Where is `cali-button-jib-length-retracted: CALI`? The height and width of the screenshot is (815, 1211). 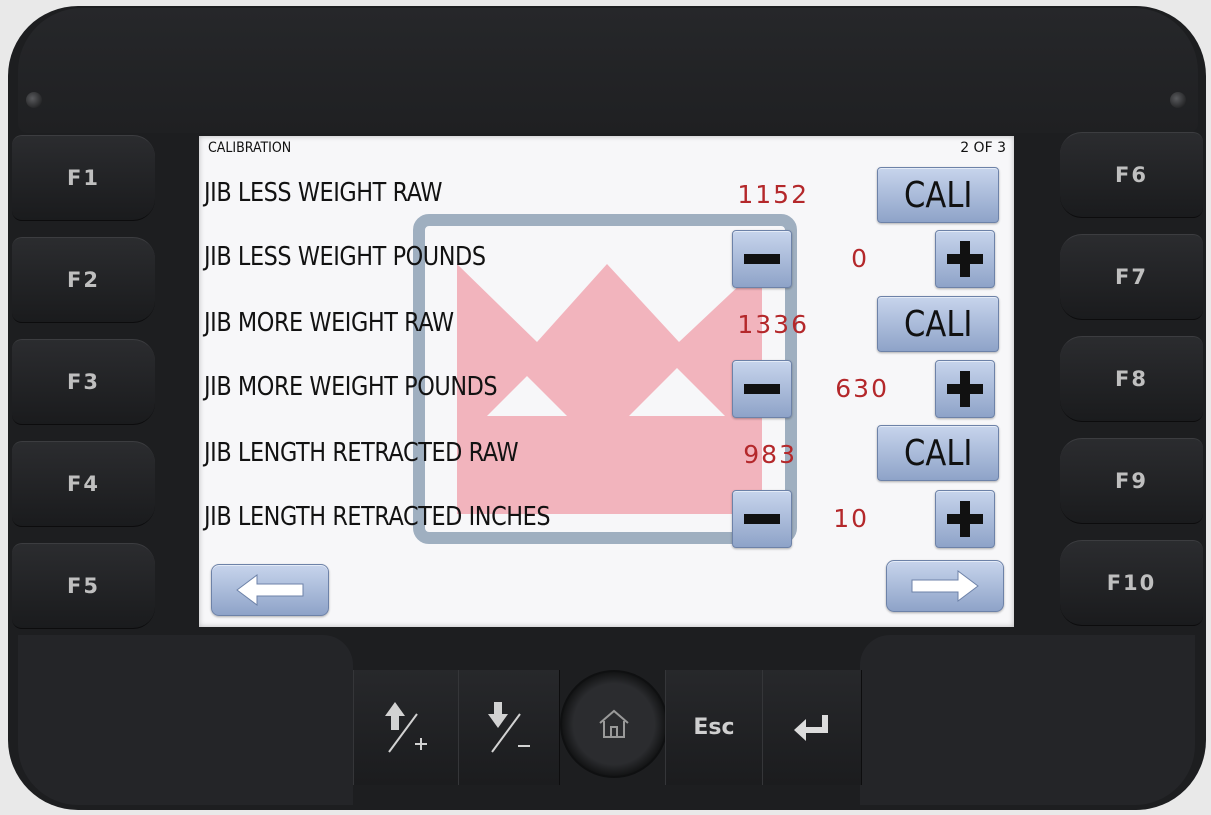
cali-button-jib-length-retracted: CALI is located at coordinates (938, 453).